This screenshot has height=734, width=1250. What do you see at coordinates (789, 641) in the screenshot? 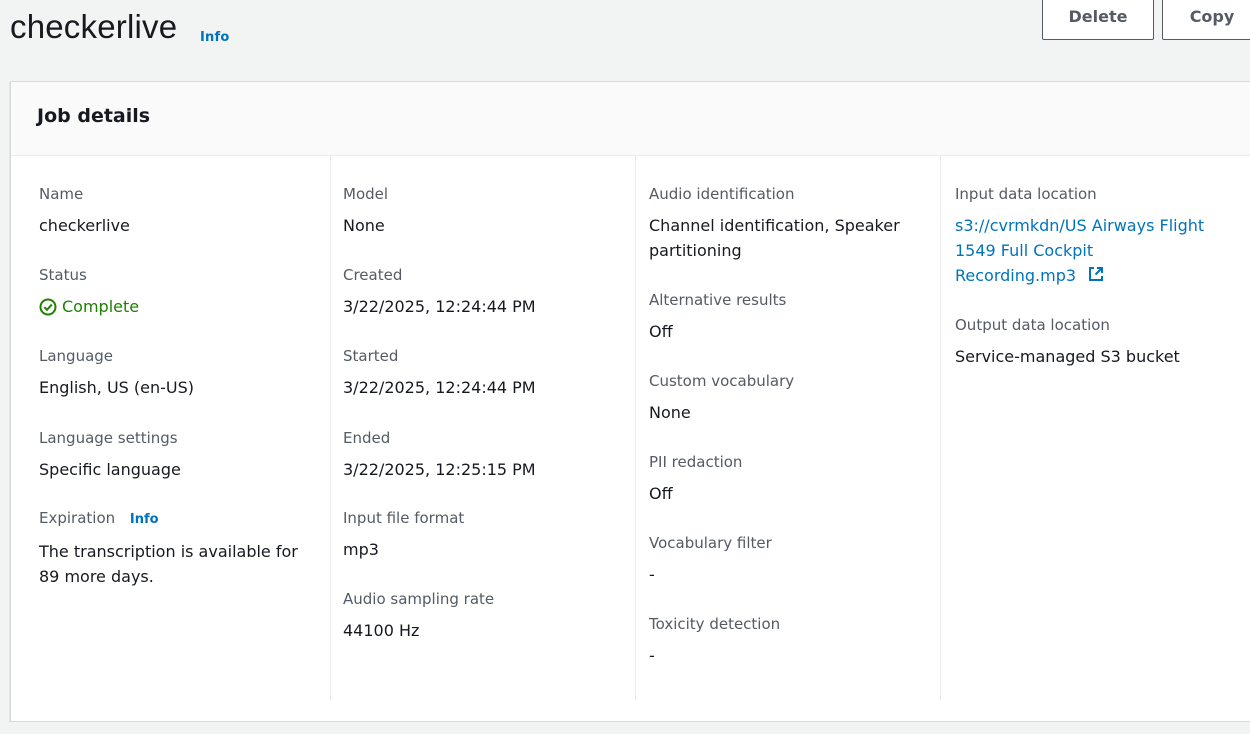
I see `field-toxicity-detection: Toxicity detection -` at bounding box center [789, 641].